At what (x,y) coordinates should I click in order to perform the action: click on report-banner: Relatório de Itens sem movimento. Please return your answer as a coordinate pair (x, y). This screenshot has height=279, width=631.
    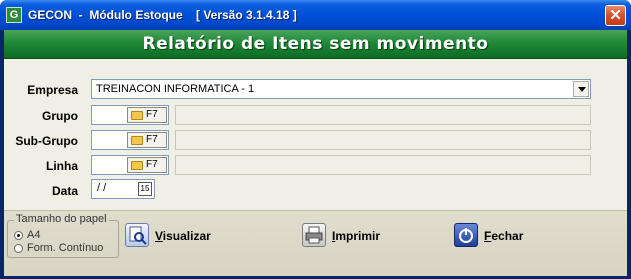
    Looking at the image, I should click on (315, 44).